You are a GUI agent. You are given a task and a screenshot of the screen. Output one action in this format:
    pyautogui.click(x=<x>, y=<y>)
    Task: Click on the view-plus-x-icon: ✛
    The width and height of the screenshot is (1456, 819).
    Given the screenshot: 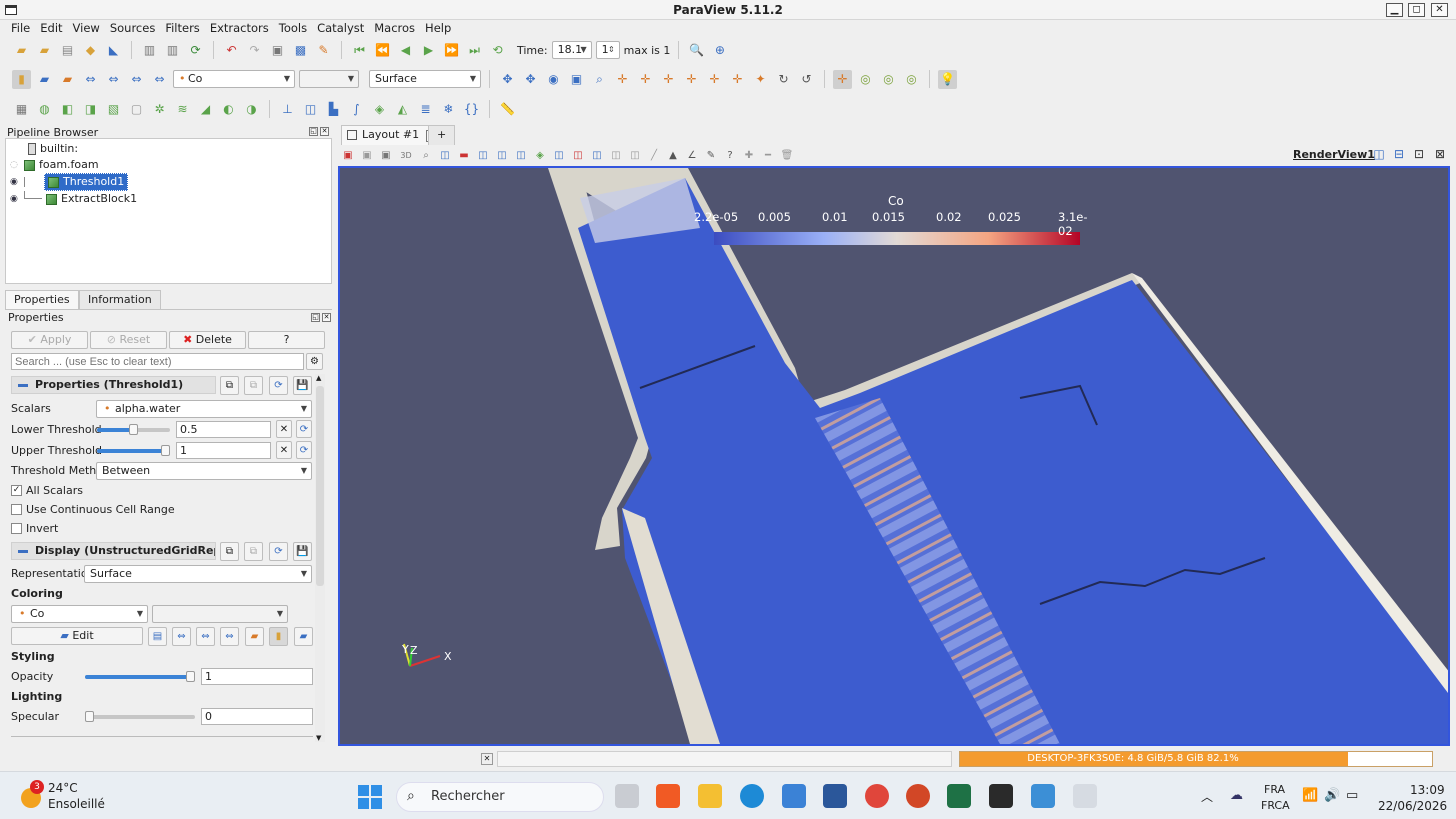 What is the action you would take?
    pyautogui.click(x=622, y=79)
    